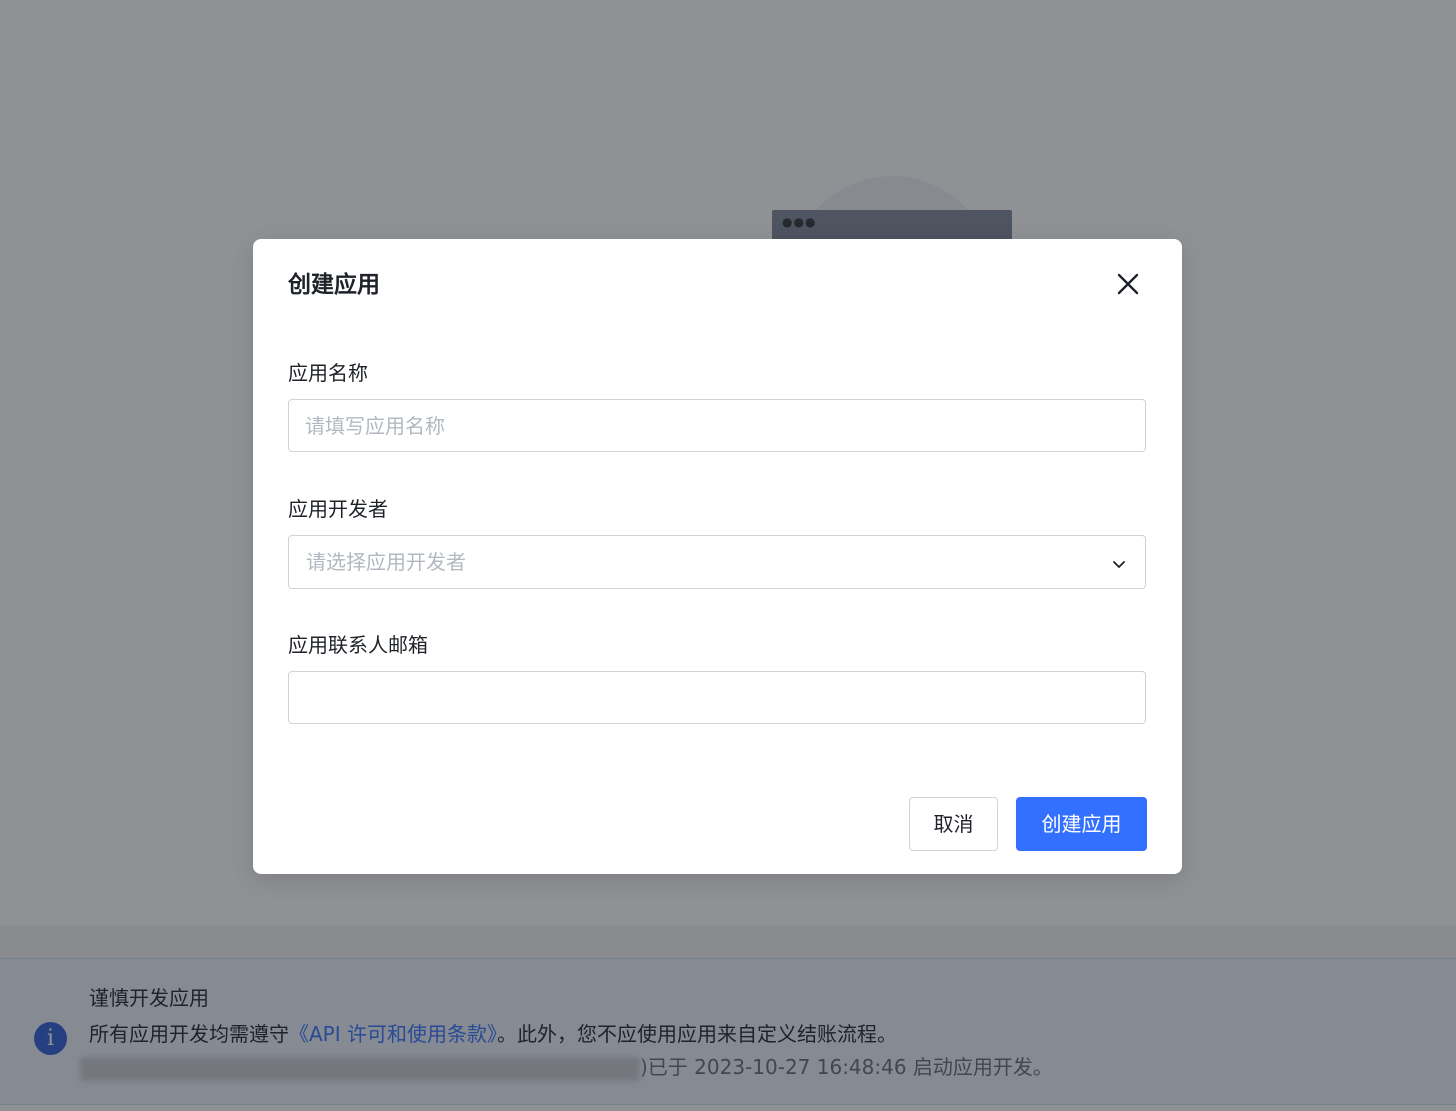 The width and height of the screenshot is (1456, 1111). What do you see at coordinates (386, 562) in the screenshot?
I see `developer-select-placeholder: 请选择应用开发者` at bounding box center [386, 562].